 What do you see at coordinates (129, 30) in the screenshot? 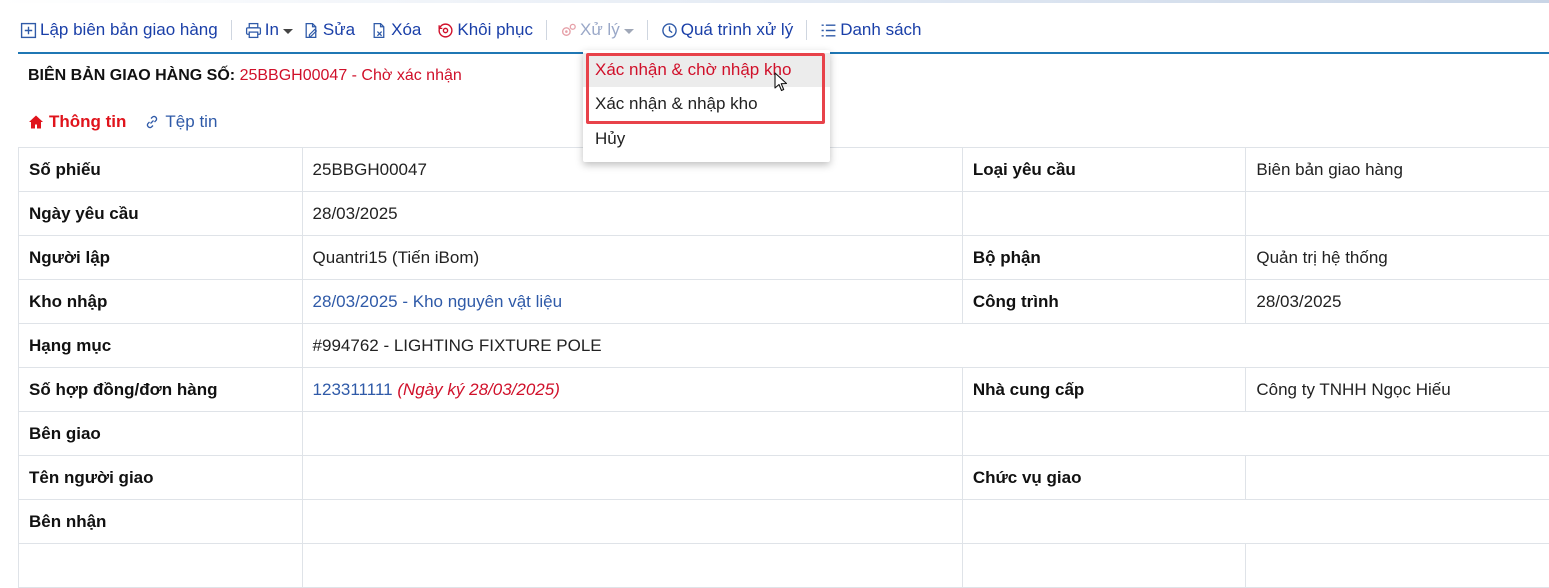
I see `create-delivery-note-label: Lập biên bản giao hàng` at bounding box center [129, 30].